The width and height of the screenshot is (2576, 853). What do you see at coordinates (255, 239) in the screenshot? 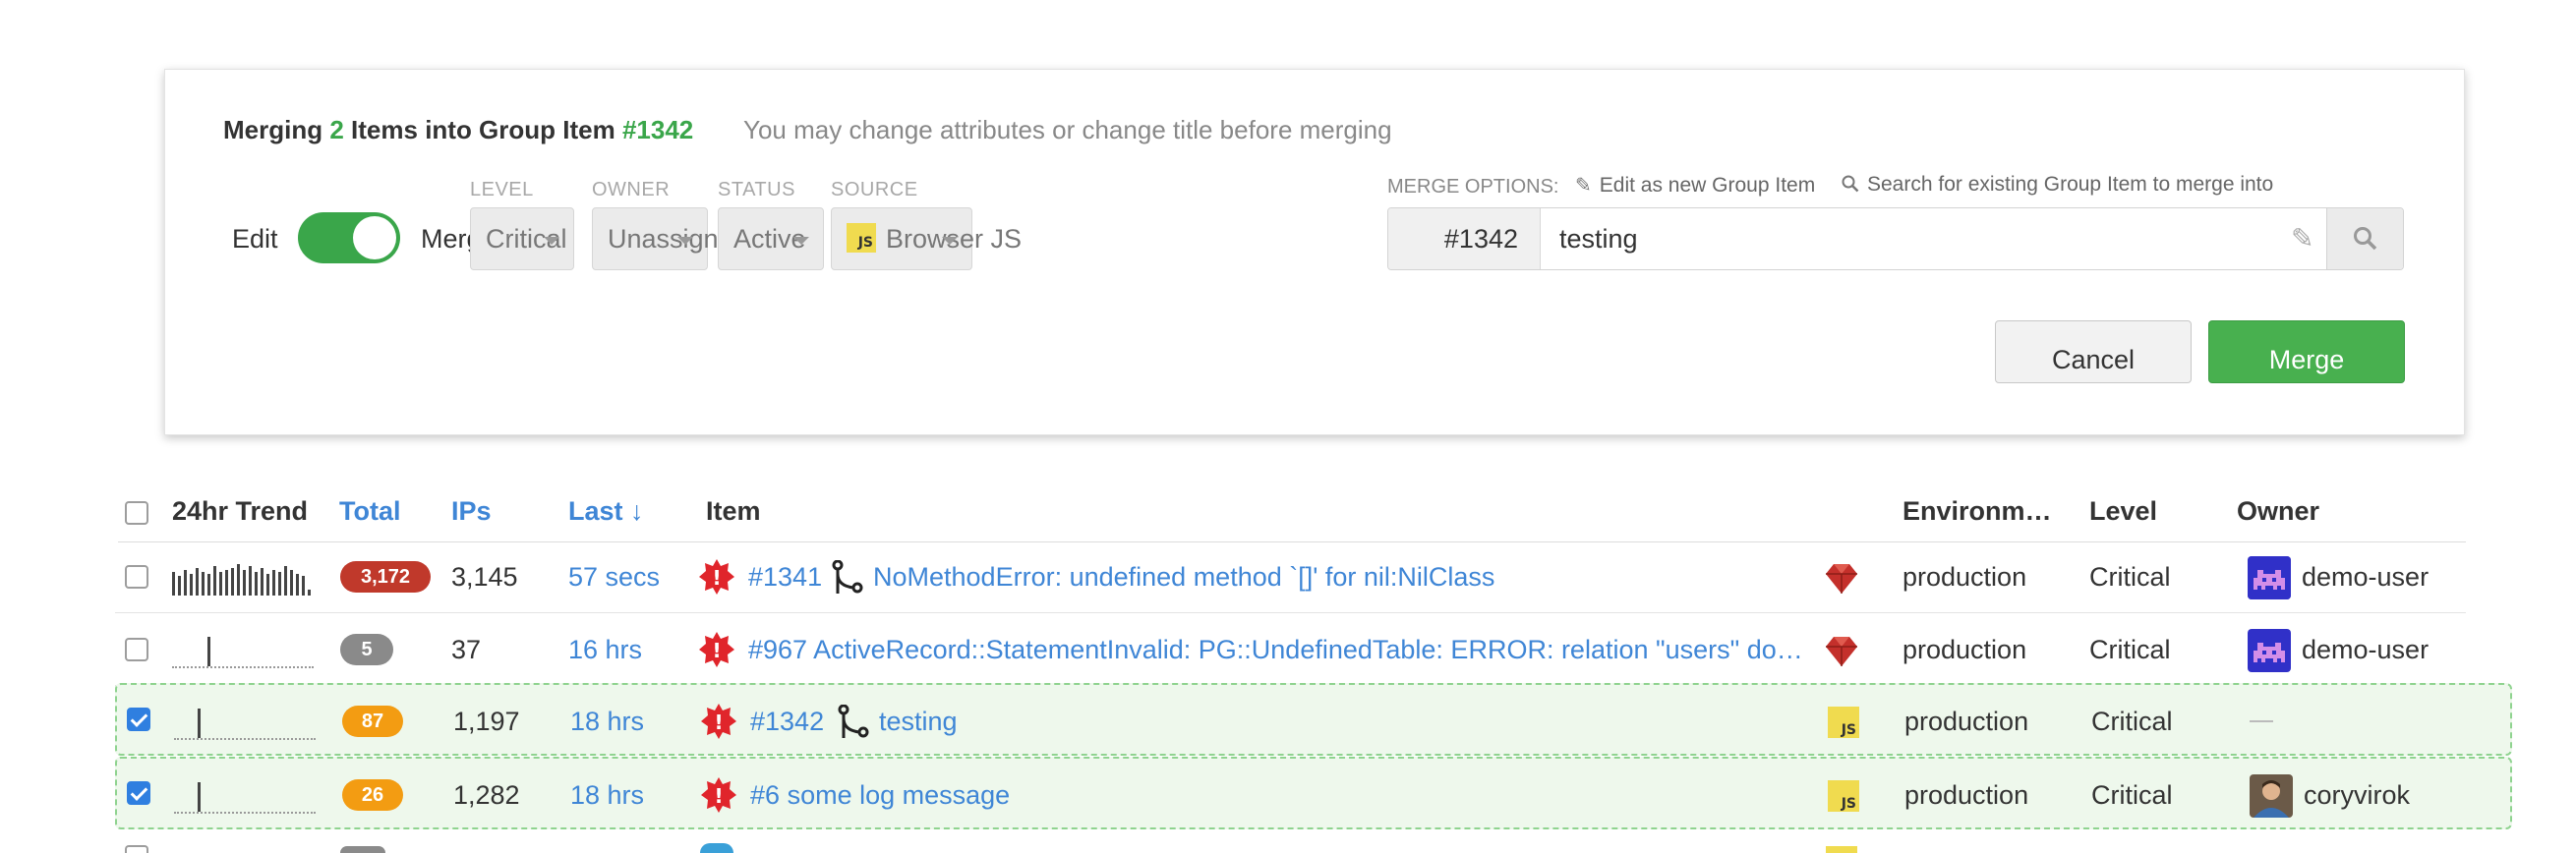
I see `edit-mode-label: Edit` at bounding box center [255, 239].